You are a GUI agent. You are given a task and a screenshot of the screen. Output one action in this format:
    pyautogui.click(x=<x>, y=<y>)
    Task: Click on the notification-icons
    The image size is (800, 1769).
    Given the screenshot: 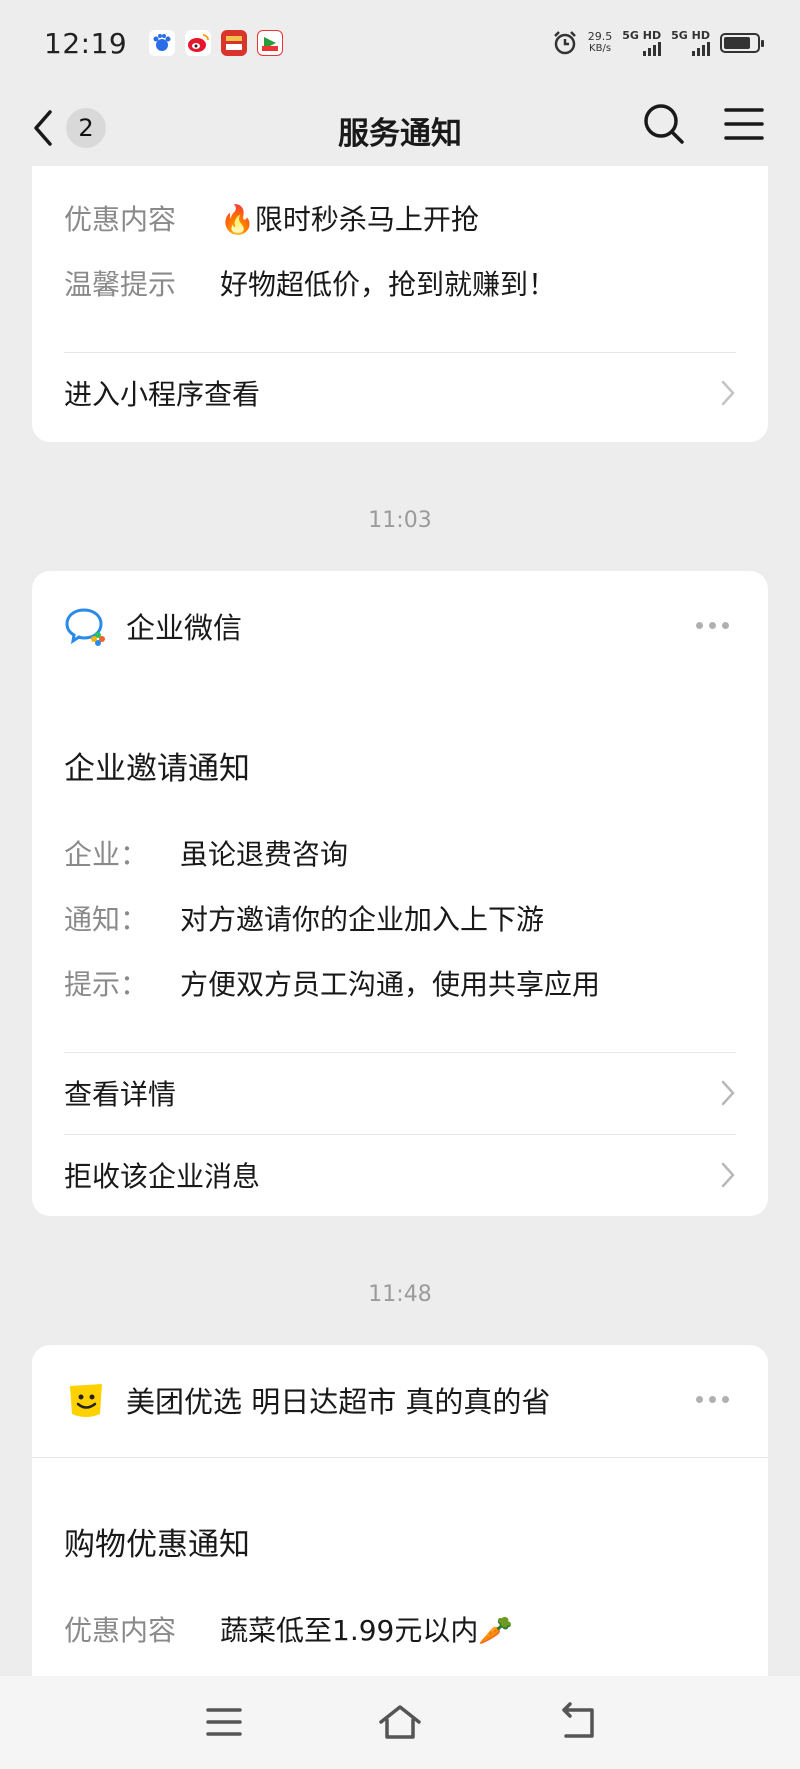 What is the action you would take?
    pyautogui.click(x=216, y=43)
    